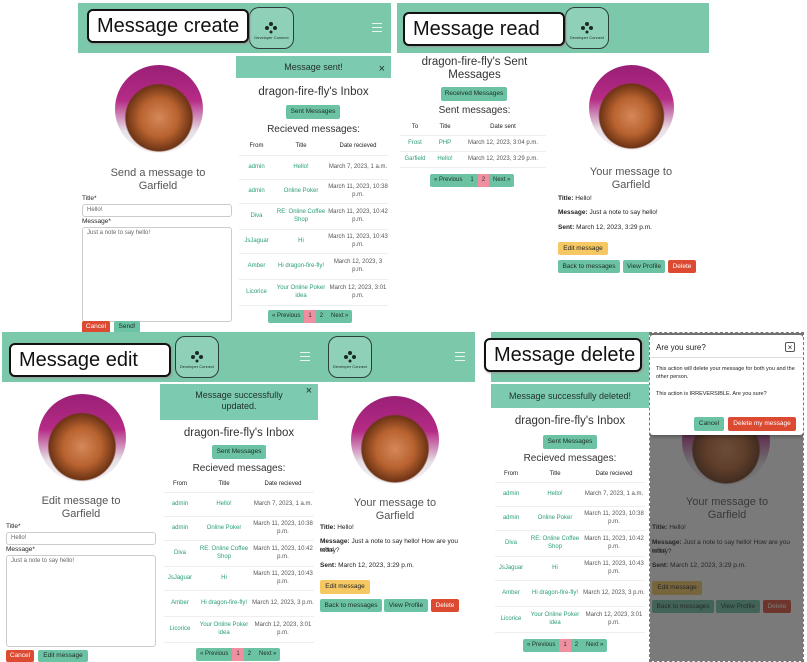  I want to click on cell-to: Garfield, so click(415, 159).